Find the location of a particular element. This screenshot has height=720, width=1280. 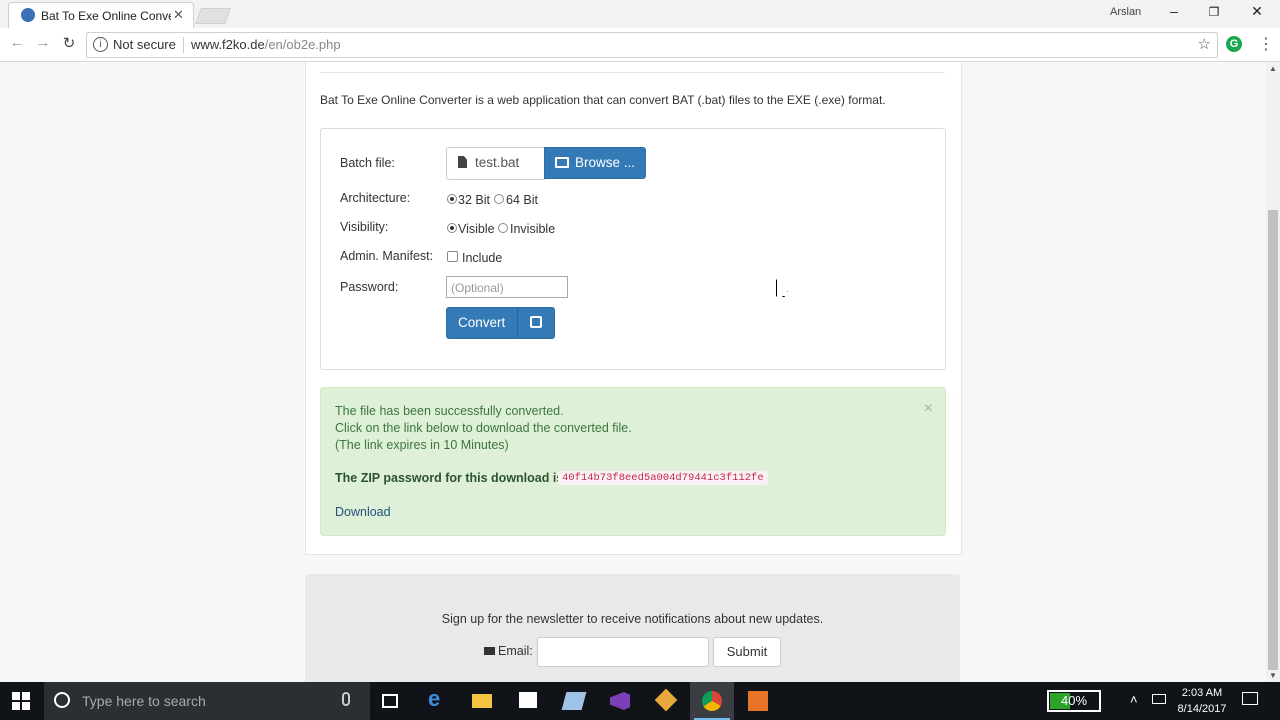

tab-title: Bat To Exe Online Conver is located at coordinates (106, 16).